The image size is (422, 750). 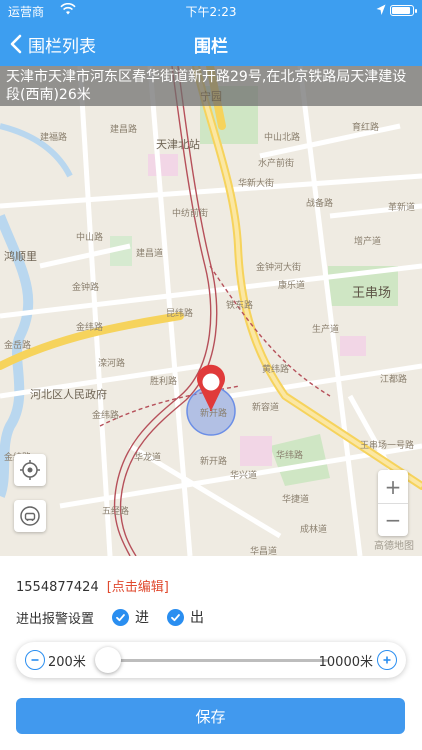 I want to click on minus-icon, so click(x=35, y=660).